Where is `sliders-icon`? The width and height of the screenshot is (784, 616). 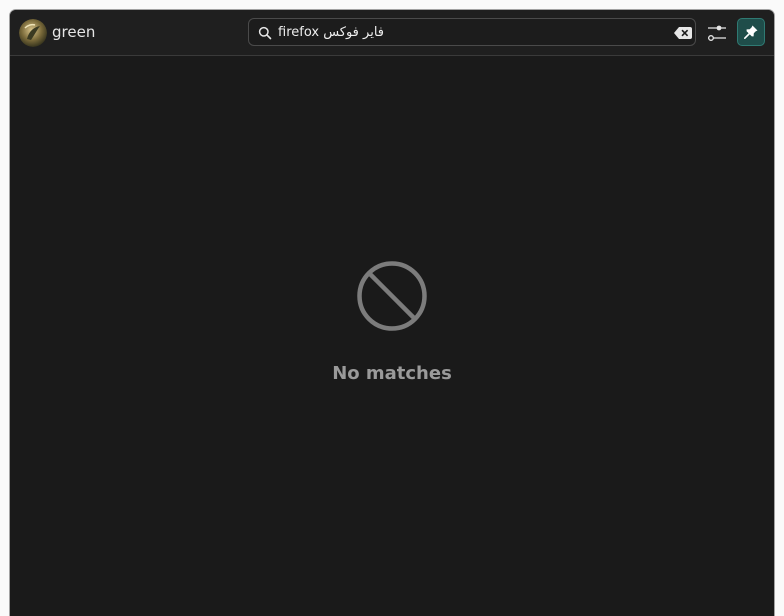
sliders-icon is located at coordinates (717, 33).